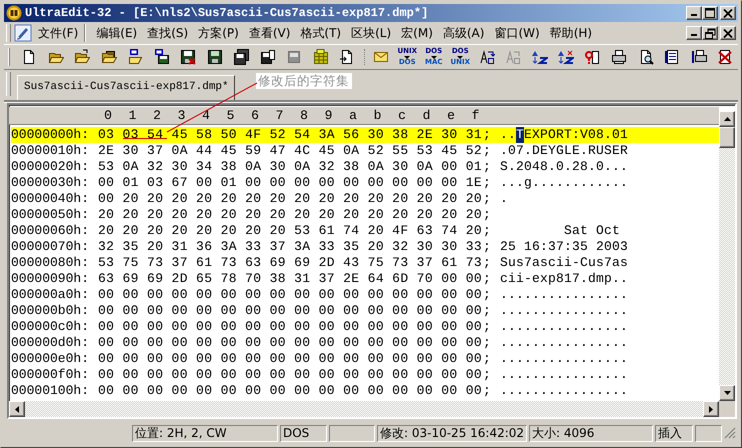 The width and height of the screenshot is (742, 448). What do you see at coordinates (59, 33) in the screenshot?
I see `menu-item: 文件(F)` at bounding box center [59, 33].